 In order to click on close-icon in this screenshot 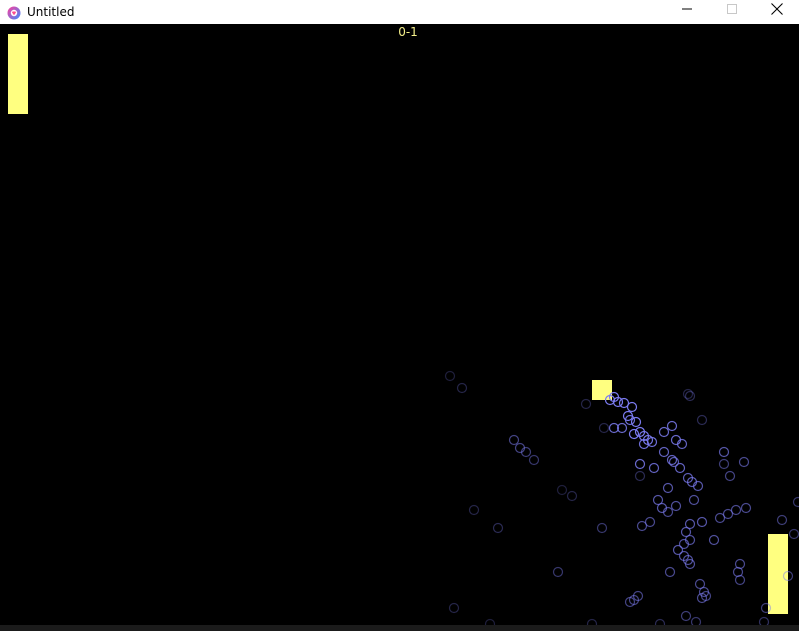, I will do `click(776, 8)`.